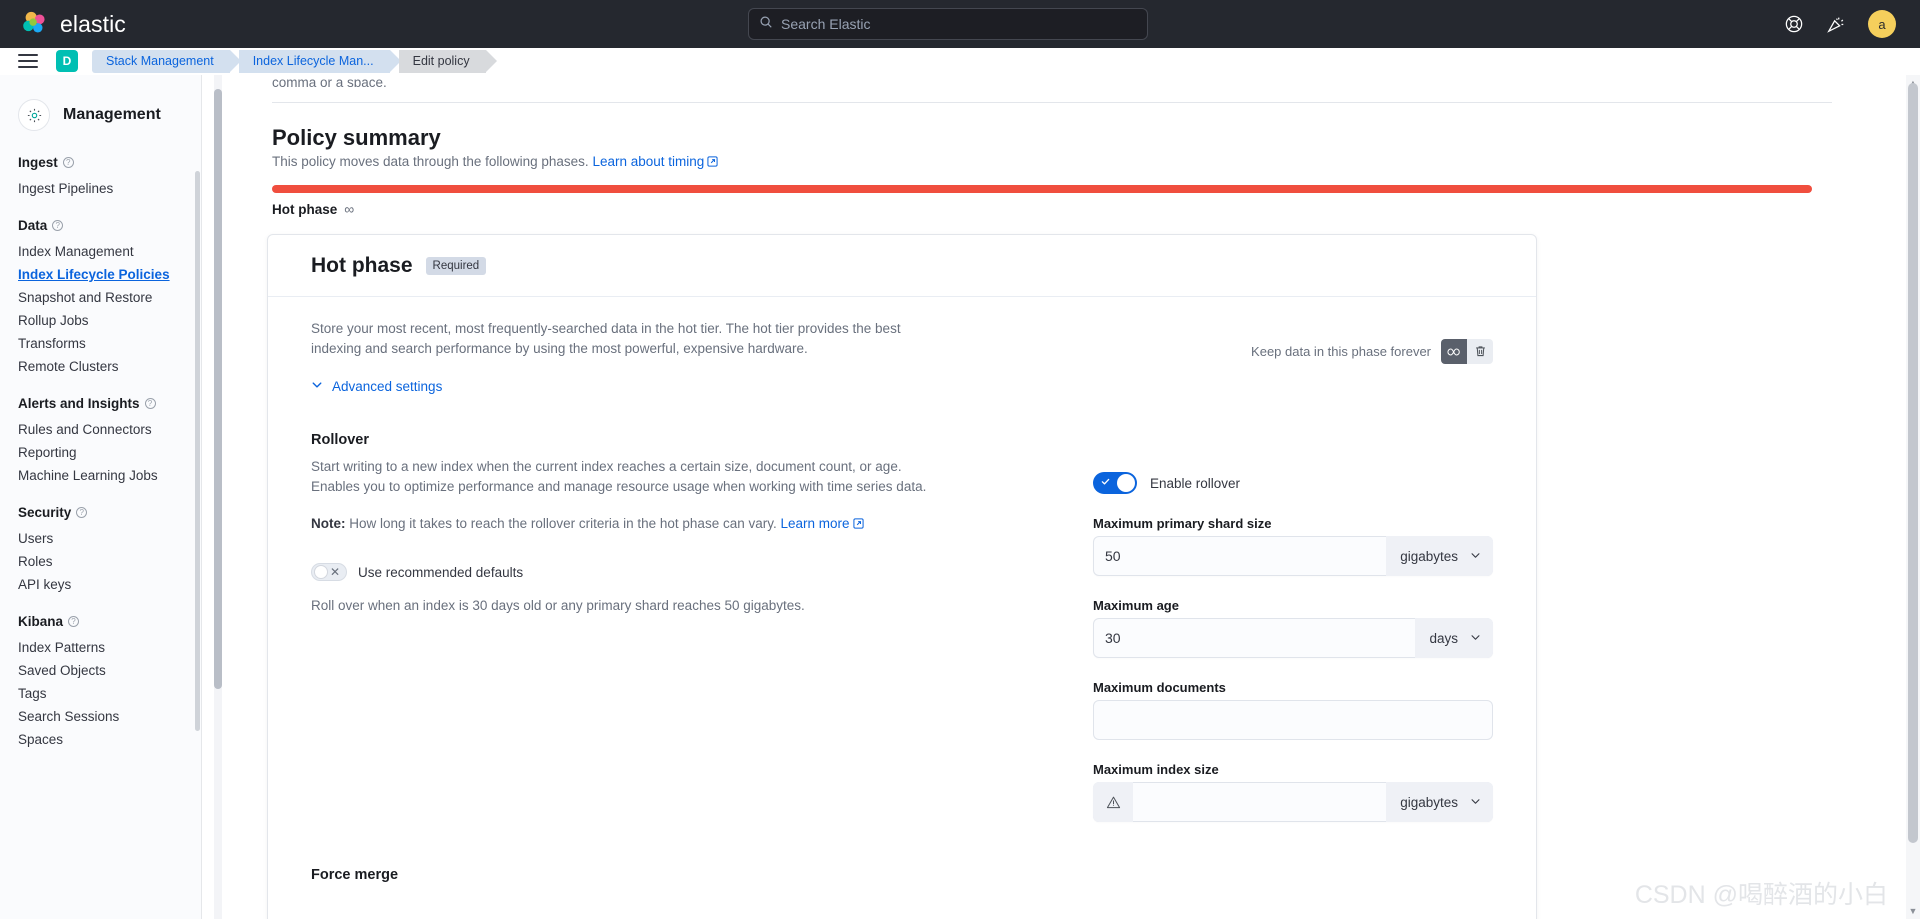 This screenshot has width=1920, height=919. Describe the element at coordinates (100, 739) in the screenshot. I see `sidebar-item-spaces: Spaces` at that location.